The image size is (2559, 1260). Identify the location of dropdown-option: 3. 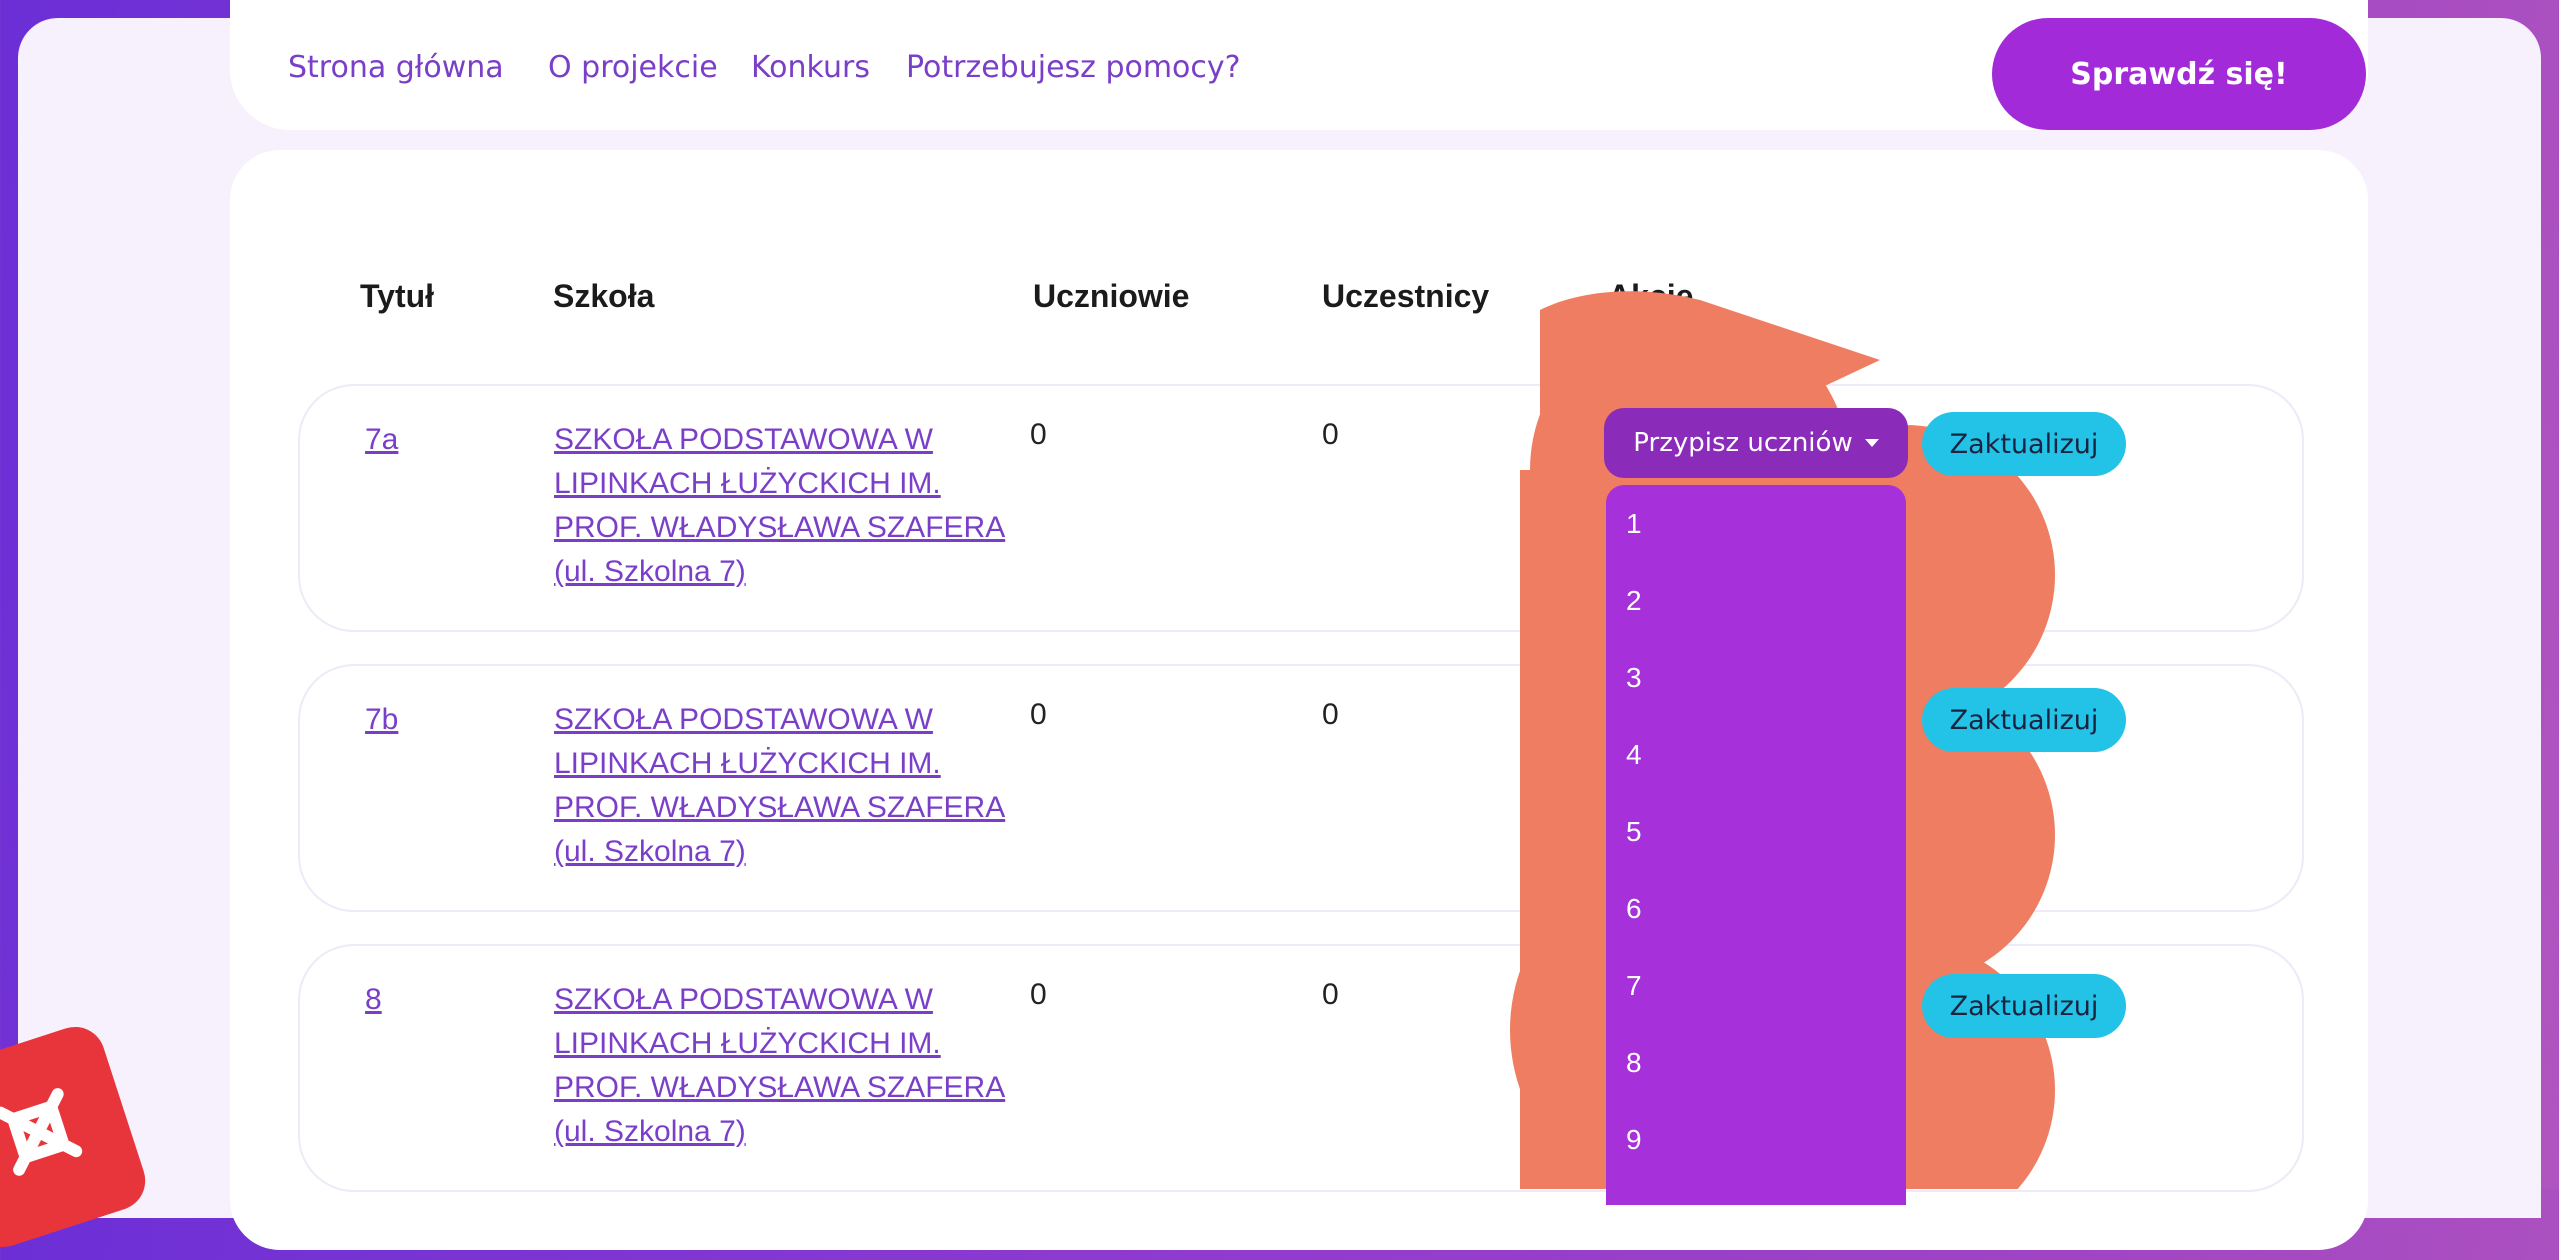
(1756, 677).